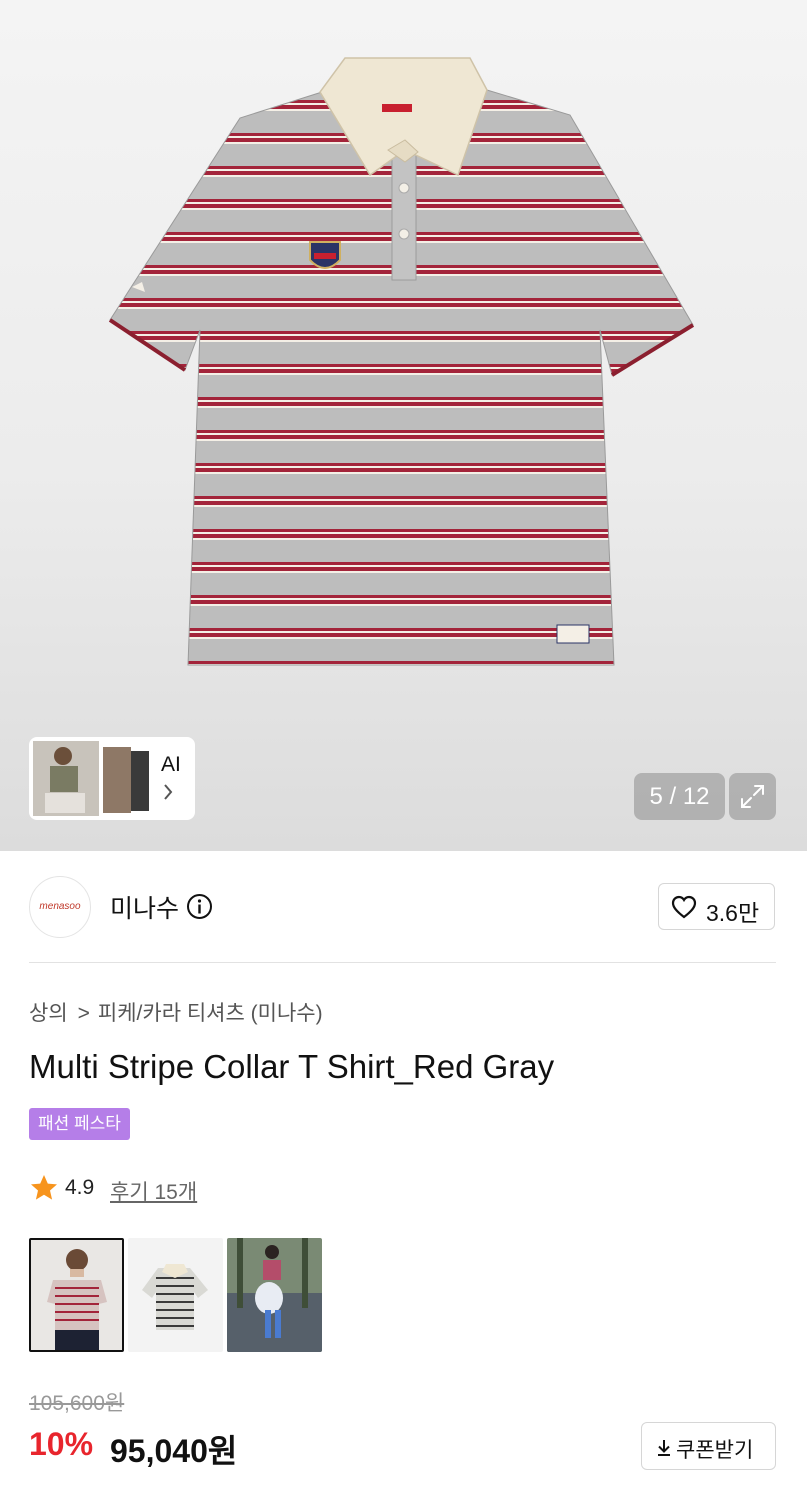  I want to click on thumbnail-model-front, so click(76, 1295).